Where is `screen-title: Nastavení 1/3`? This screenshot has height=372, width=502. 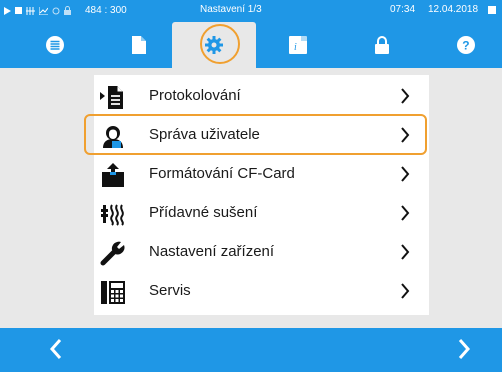 screen-title: Nastavení 1/3 is located at coordinates (231, 9).